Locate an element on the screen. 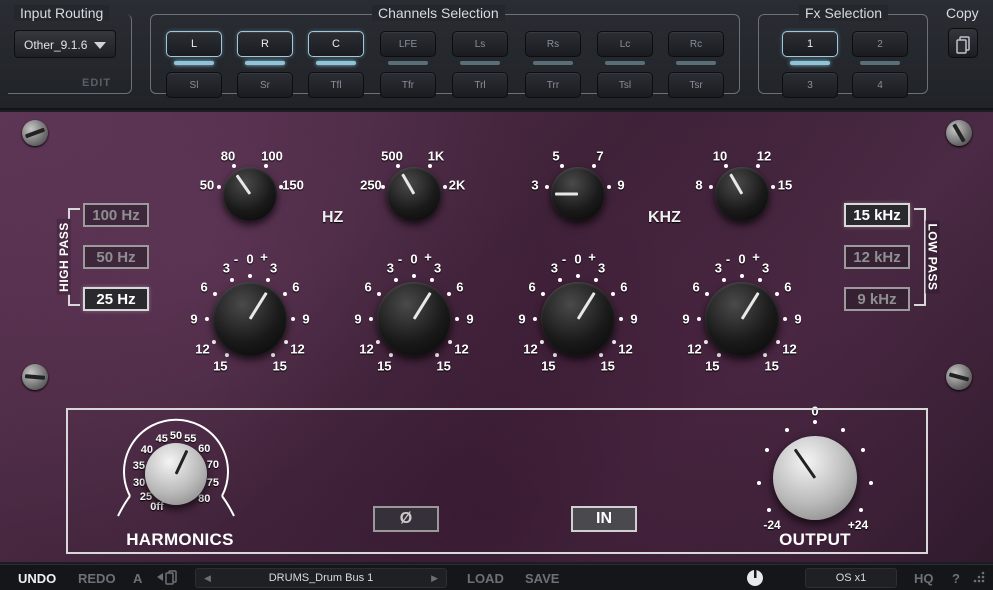 The image size is (993, 590). fx-slot-button-1: 1 is located at coordinates (810, 44).